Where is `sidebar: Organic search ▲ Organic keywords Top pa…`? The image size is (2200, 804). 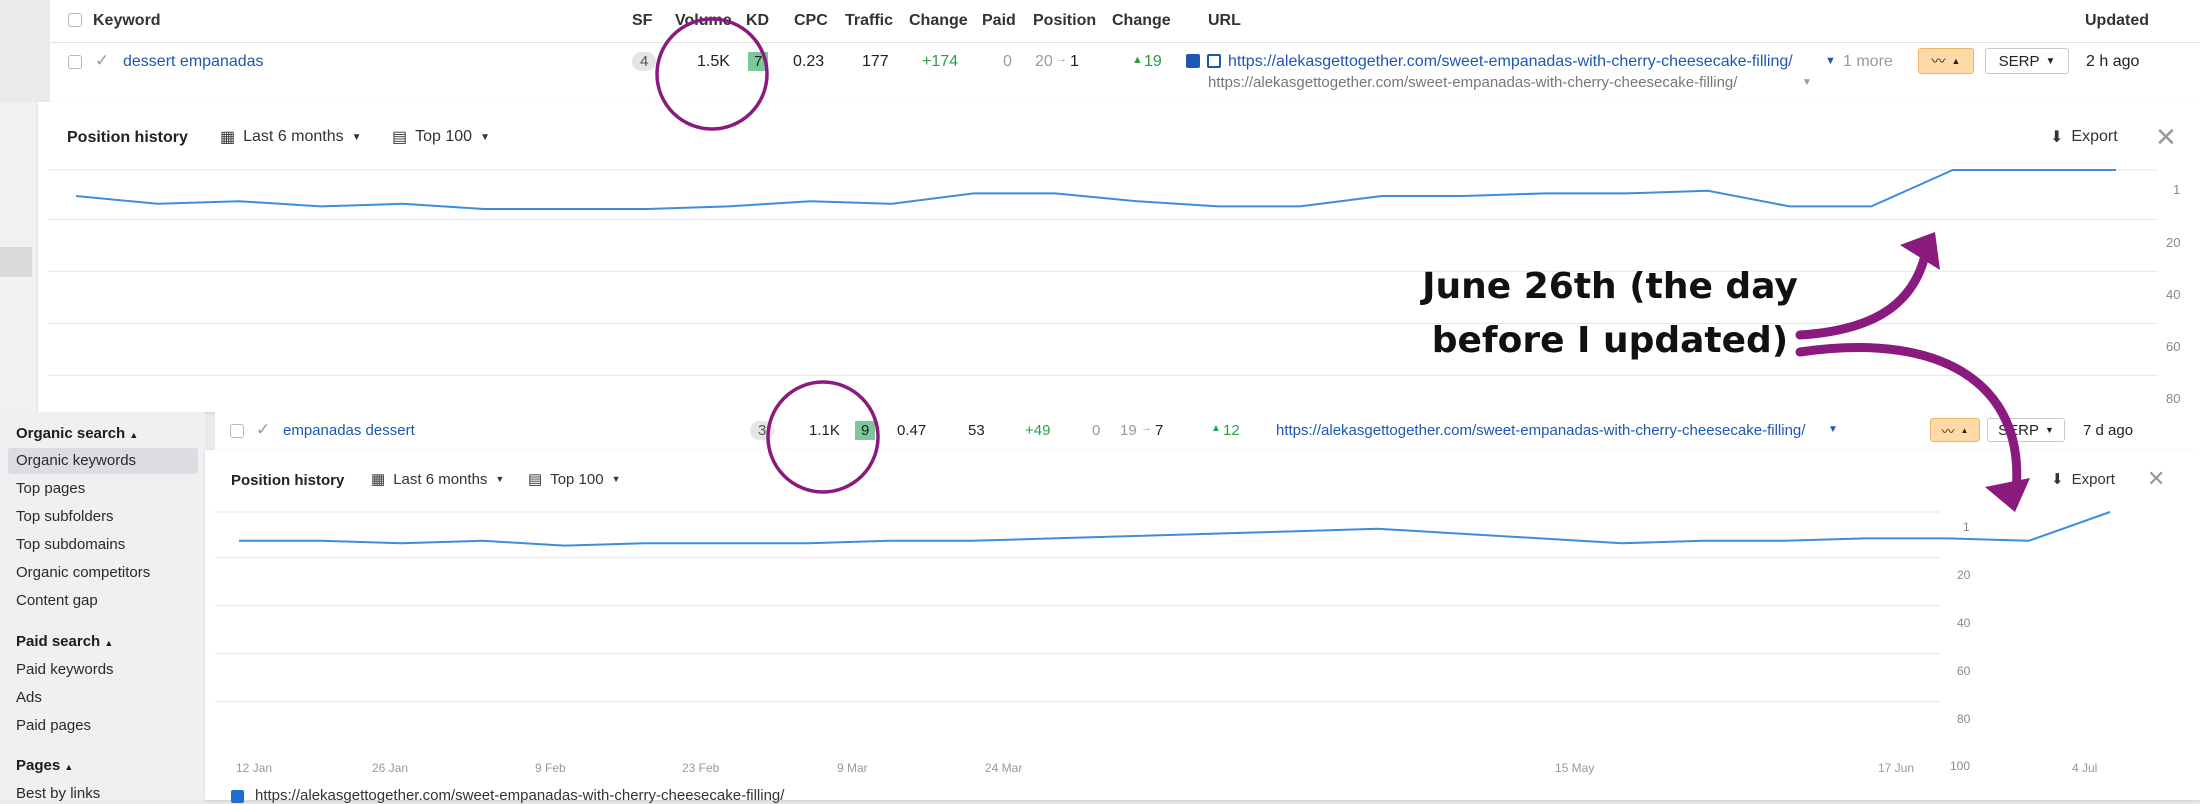 sidebar: Organic search ▲ Organic keywords Top pa… is located at coordinates (102, 607).